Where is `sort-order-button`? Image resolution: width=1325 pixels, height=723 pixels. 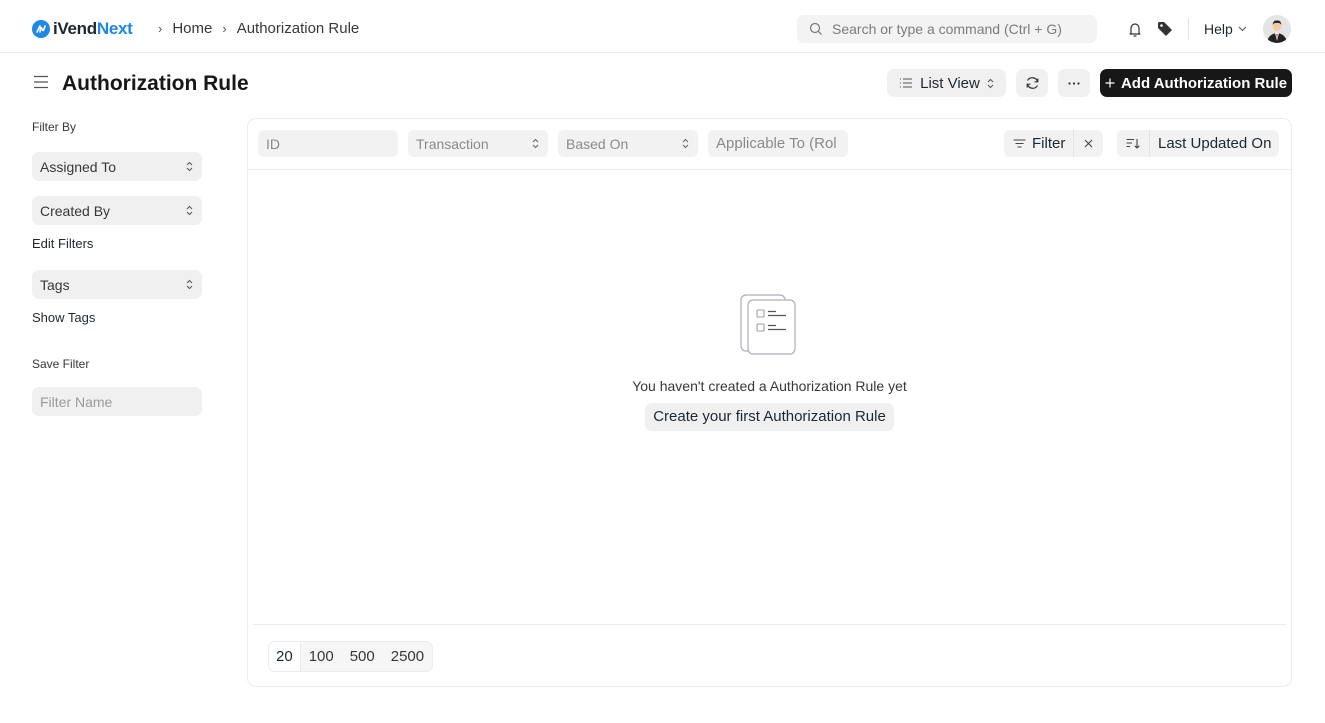
sort-order-button is located at coordinates (1133, 143).